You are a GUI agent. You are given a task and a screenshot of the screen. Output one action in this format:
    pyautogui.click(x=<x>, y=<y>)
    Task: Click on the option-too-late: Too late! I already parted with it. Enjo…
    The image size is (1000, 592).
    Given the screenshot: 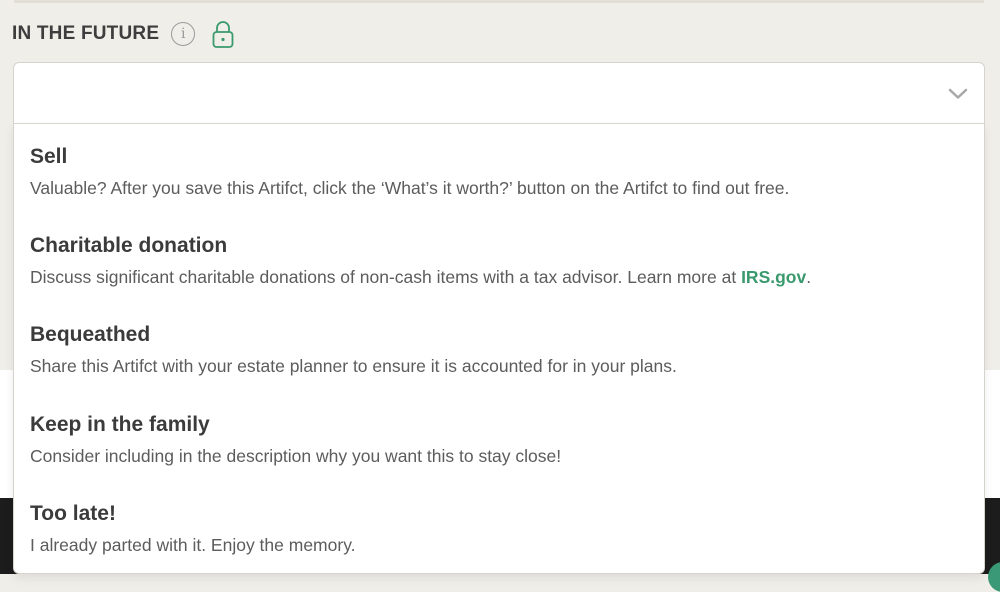 What is the action you would take?
    pyautogui.click(x=499, y=525)
    